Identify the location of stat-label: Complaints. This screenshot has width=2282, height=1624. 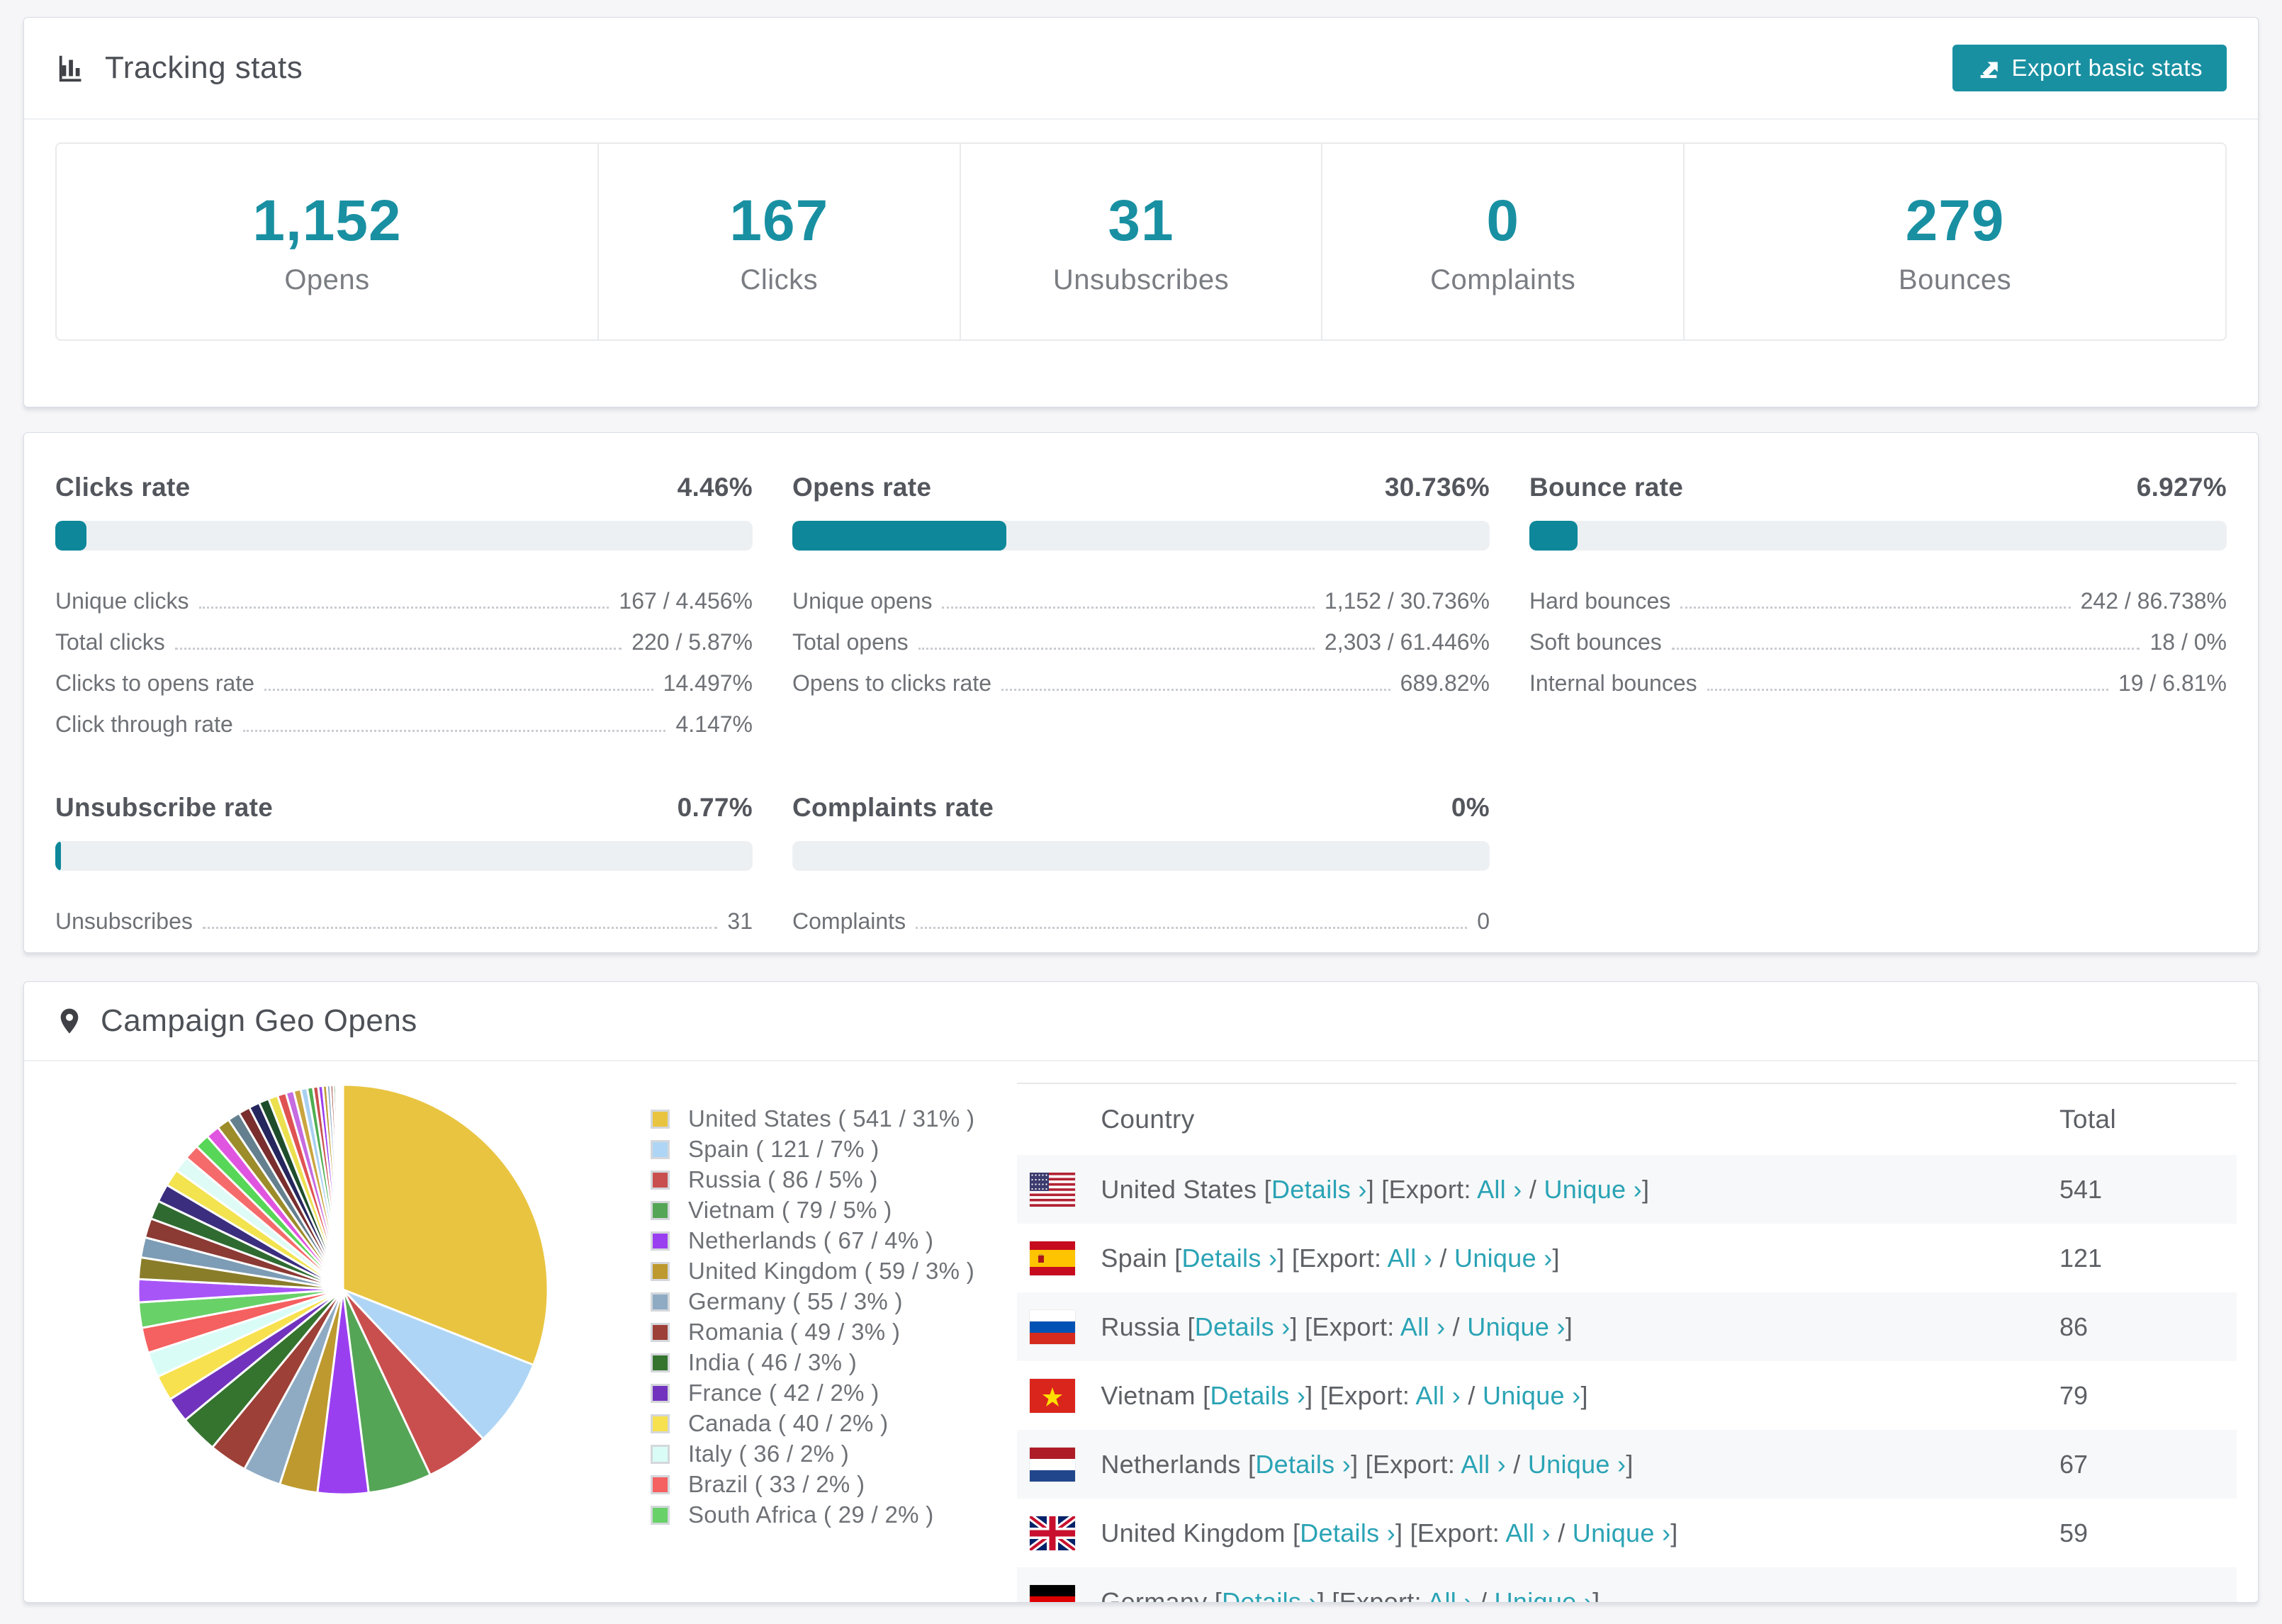
(1503, 279).